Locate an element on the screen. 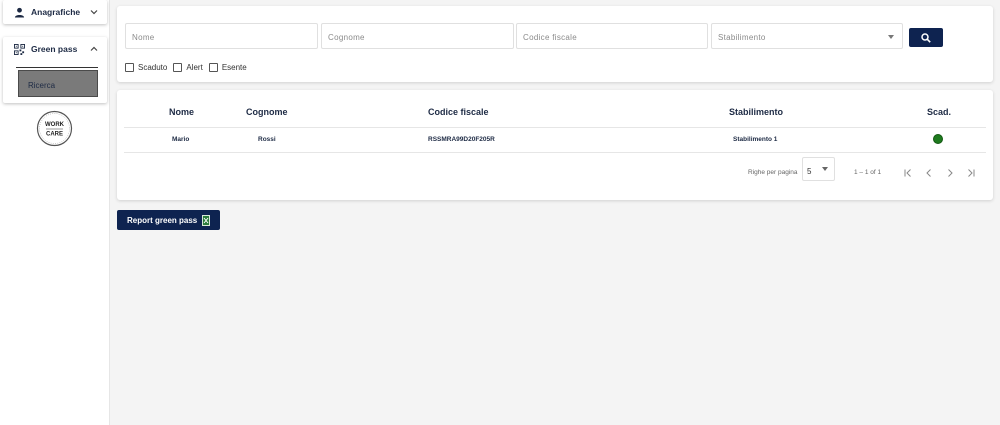 The image size is (1000, 425). filter-esente-label: Esente is located at coordinates (234, 67).